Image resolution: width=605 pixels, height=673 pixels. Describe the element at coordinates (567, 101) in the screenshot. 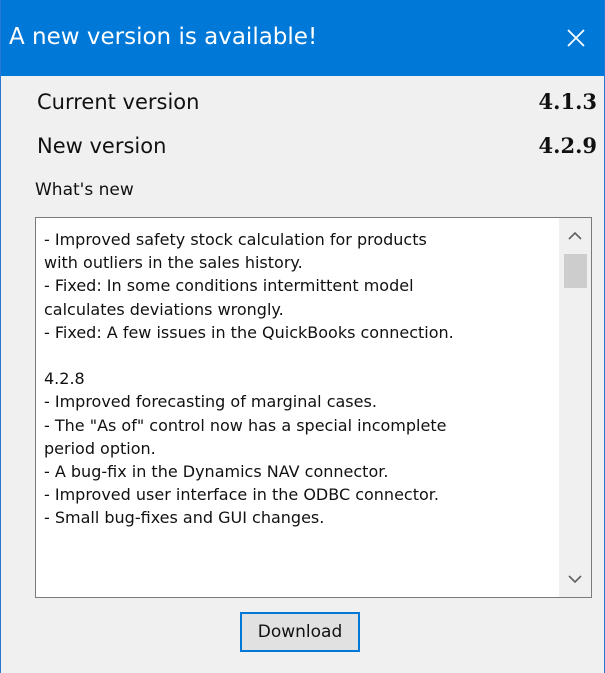

I see `current-version-value: 4.1.3` at that location.